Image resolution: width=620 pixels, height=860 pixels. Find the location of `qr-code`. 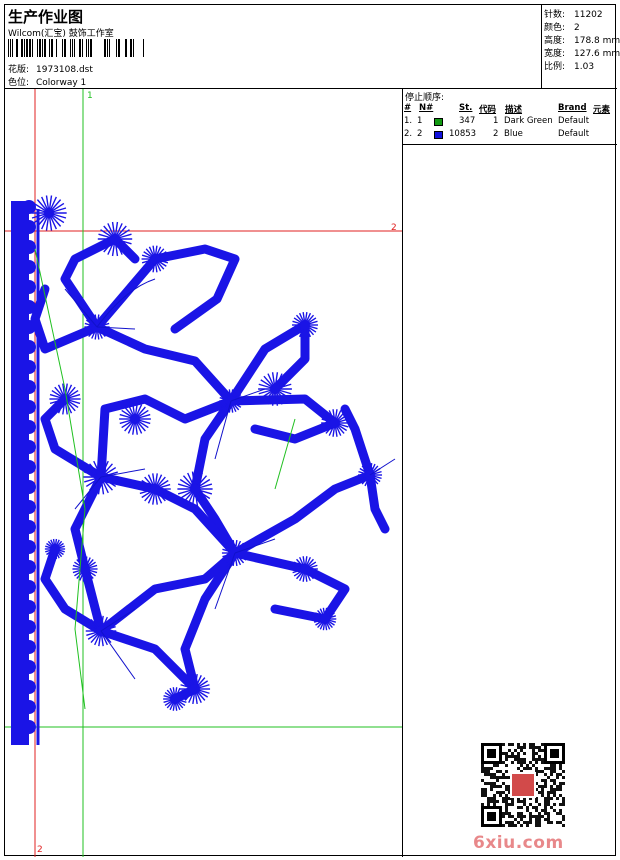

qr-code is located at coordinates (523, 785).